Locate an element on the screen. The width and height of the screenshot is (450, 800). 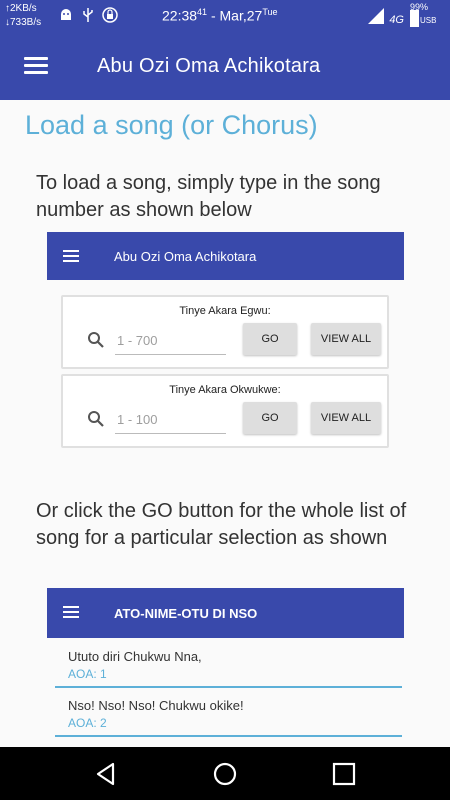
page-title: Load a song (or Chorus) is located at coordinates (171, 125).